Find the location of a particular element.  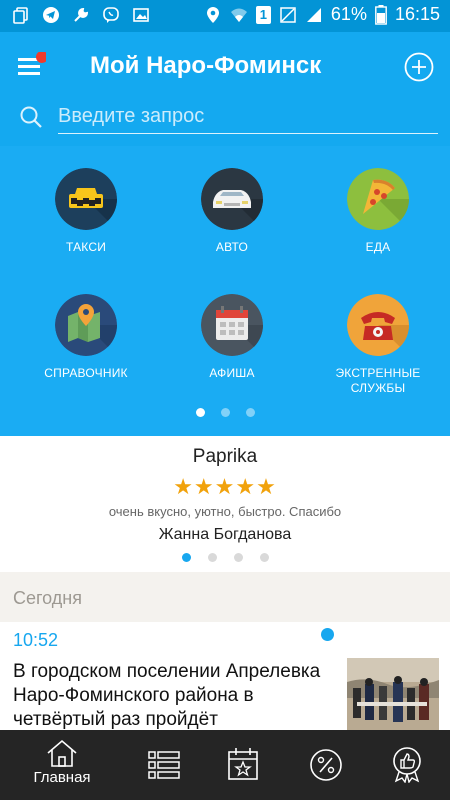

category-label: АФИША is located at coordinates (232, 373).